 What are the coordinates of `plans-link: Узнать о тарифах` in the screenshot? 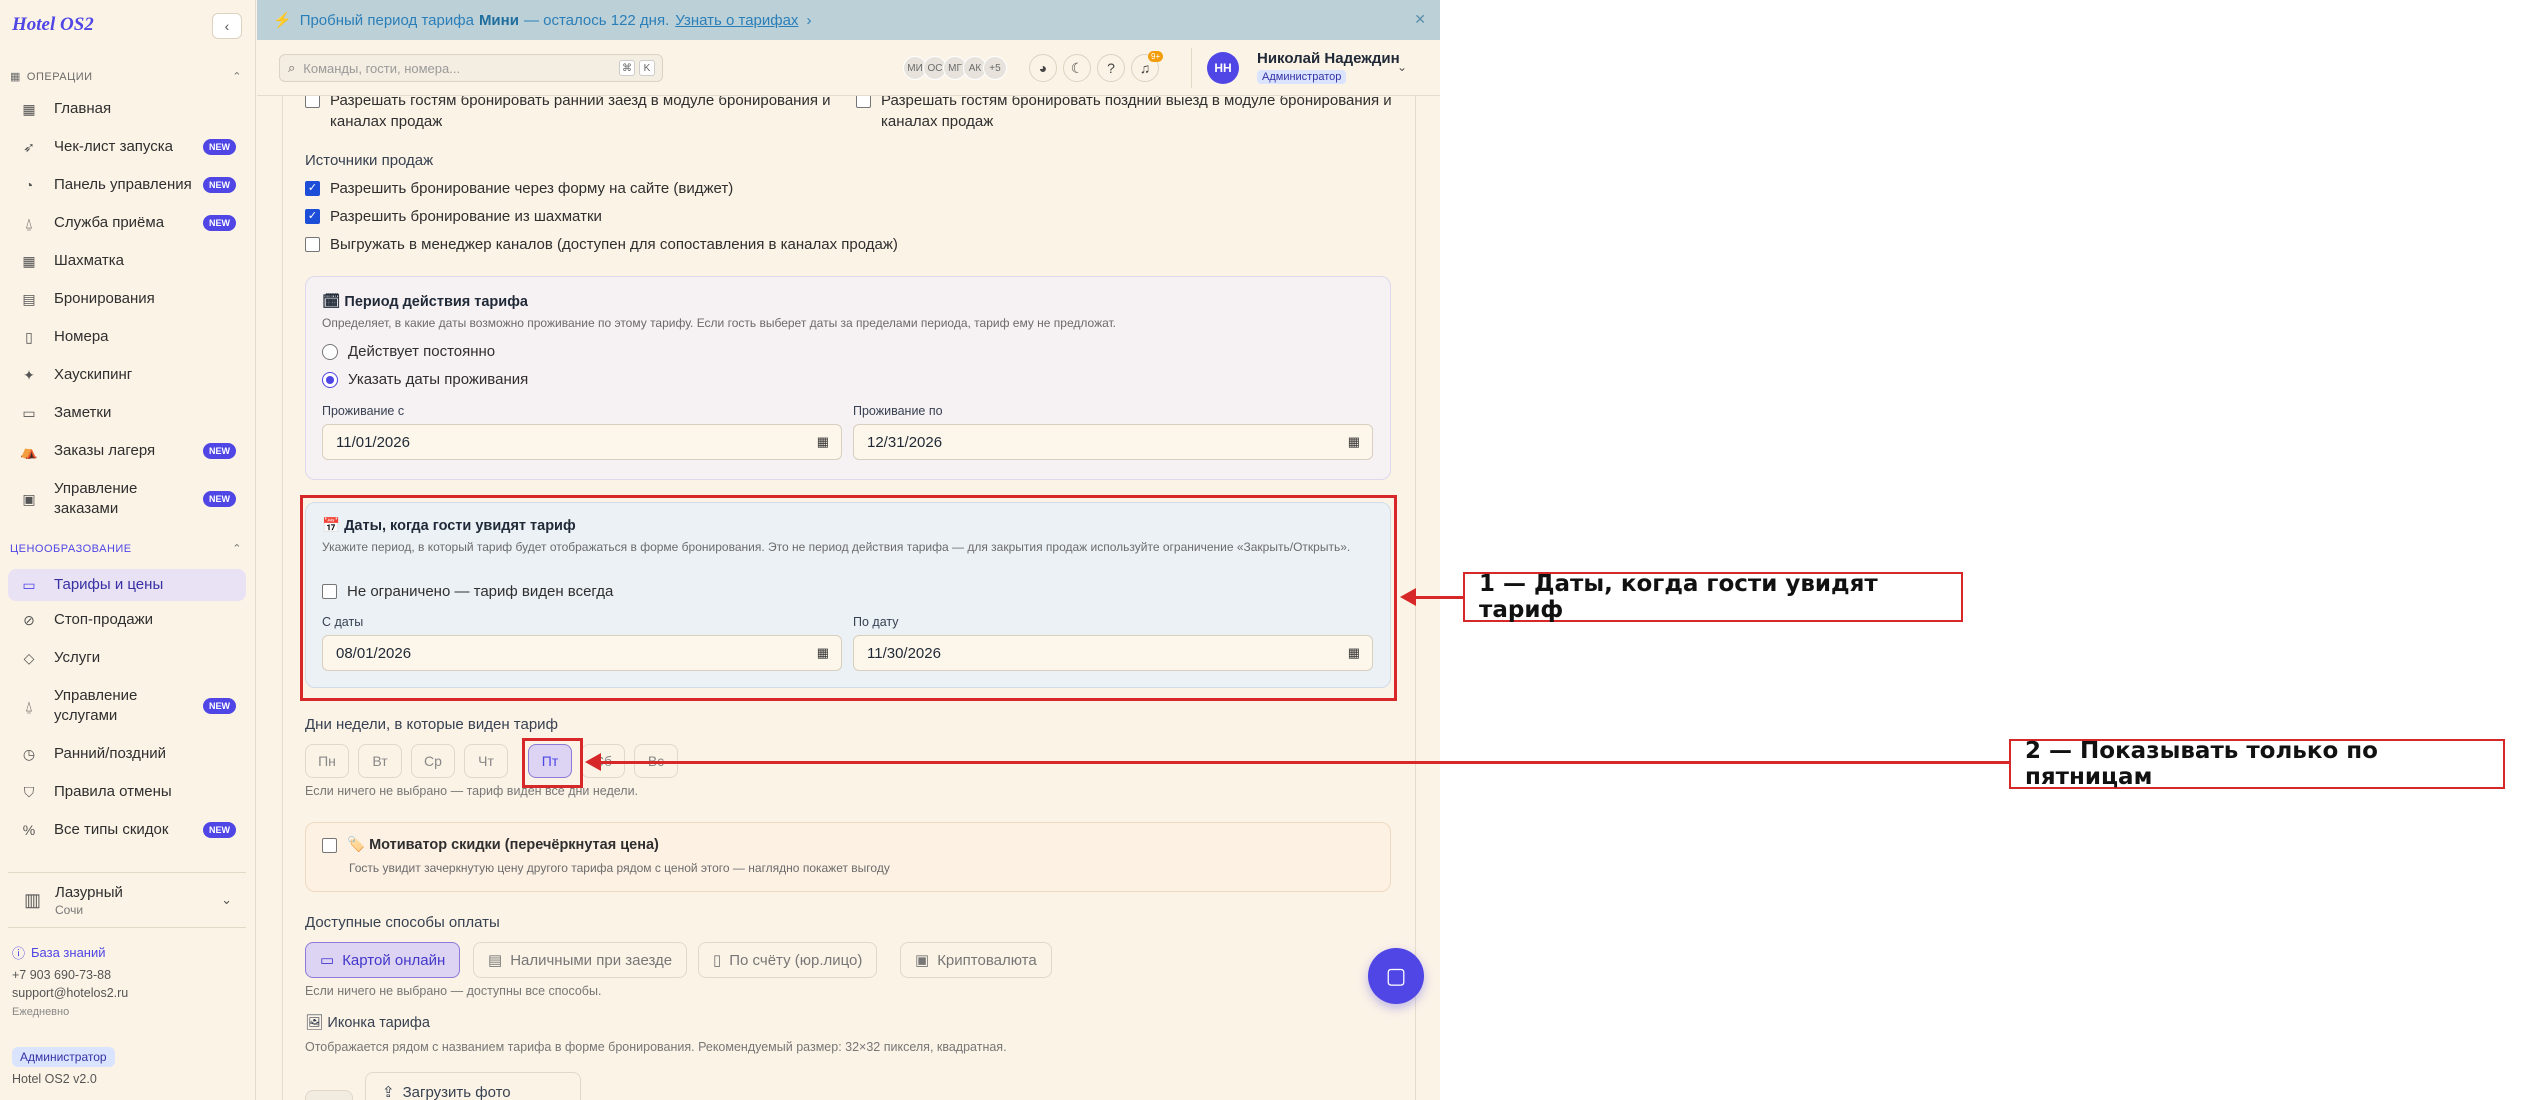 It's located at (736, 20).